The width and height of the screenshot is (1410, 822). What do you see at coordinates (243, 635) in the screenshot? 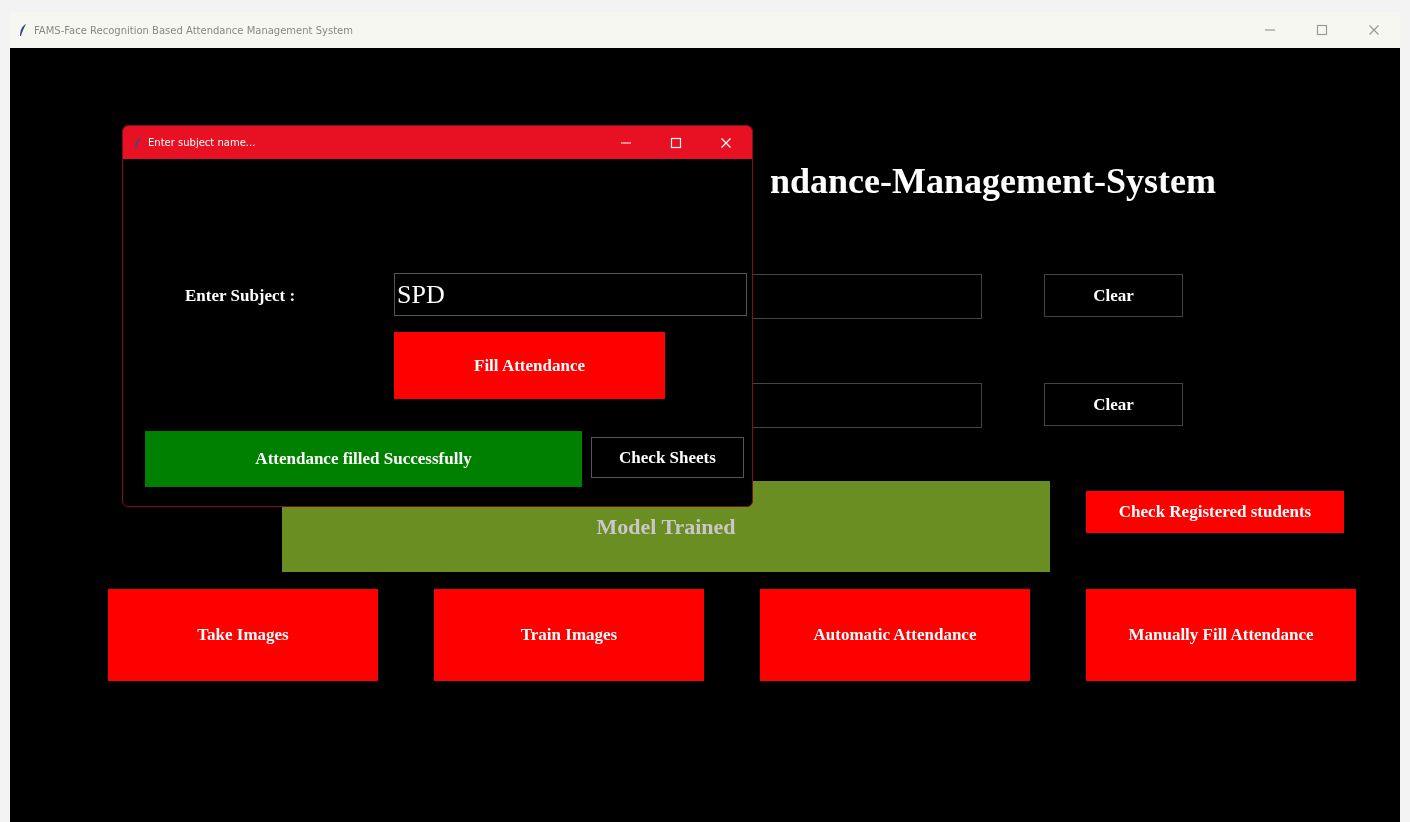
I see `action-button: Take Images` at bounding box center [243, 635].